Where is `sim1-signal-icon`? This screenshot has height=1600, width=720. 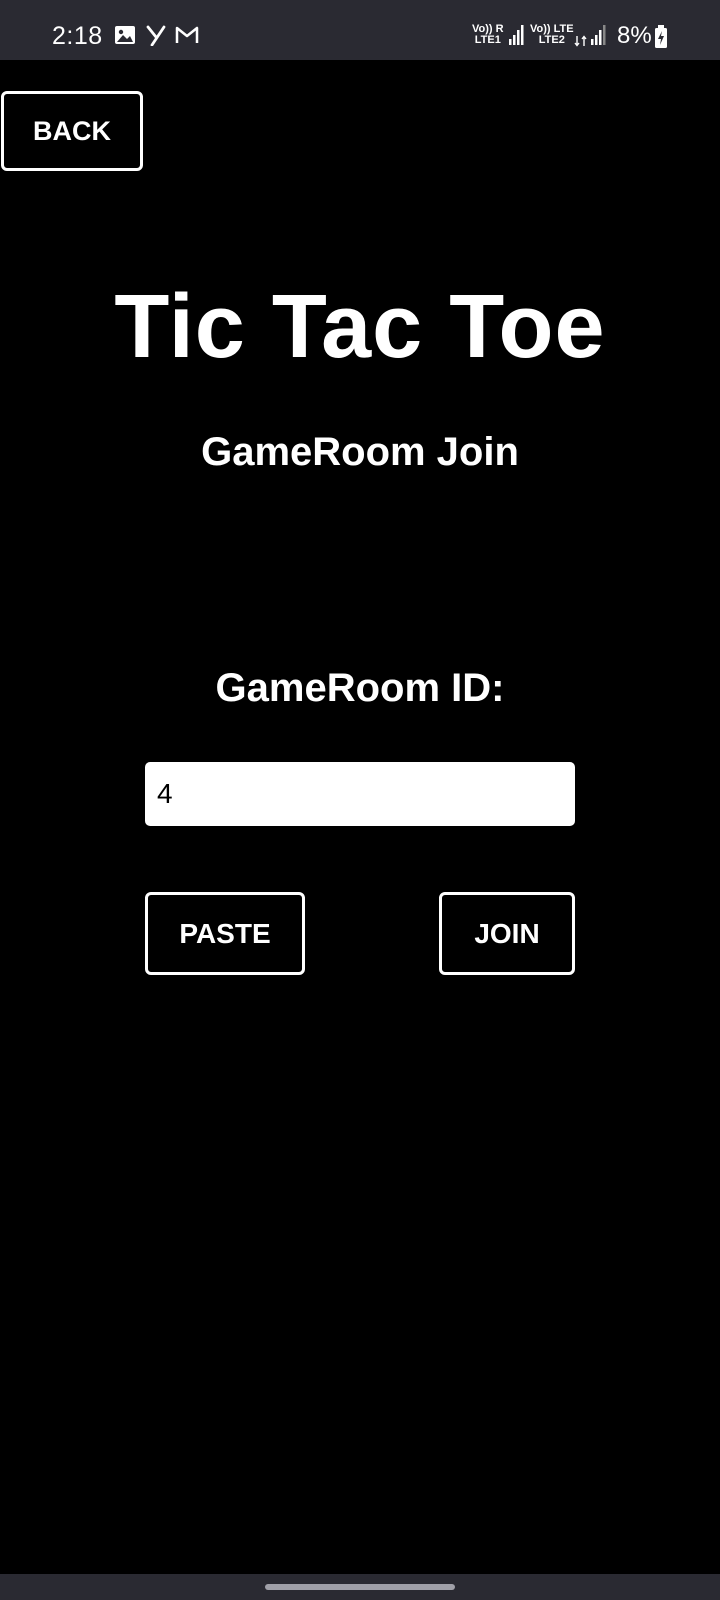 sim1-signal-icon is located at coordinates (516, 37).